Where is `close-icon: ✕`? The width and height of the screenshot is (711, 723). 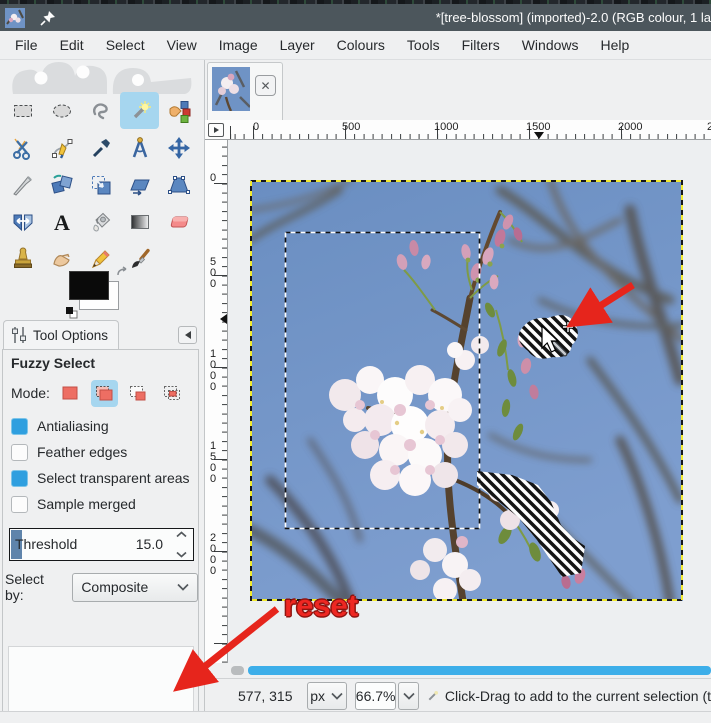 close-icon: ✕ is located at coordinates (265, 85).